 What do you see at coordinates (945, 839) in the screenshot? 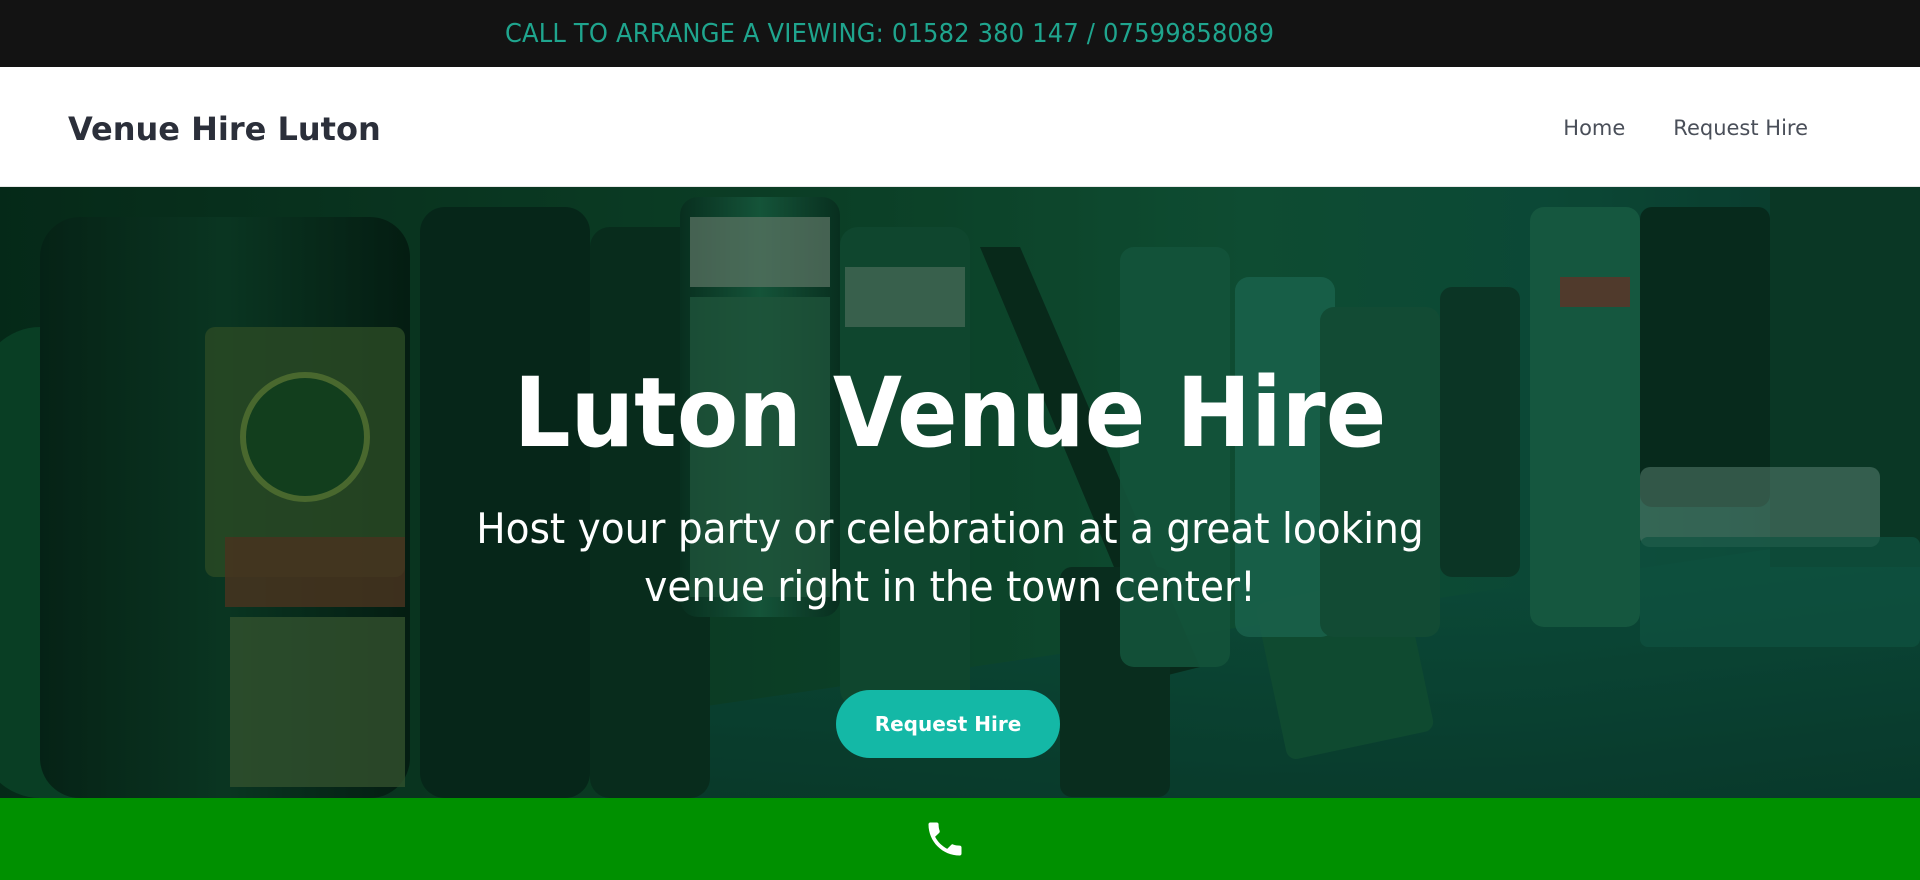
I see `phone-icon` at bounding box center [945, 839].